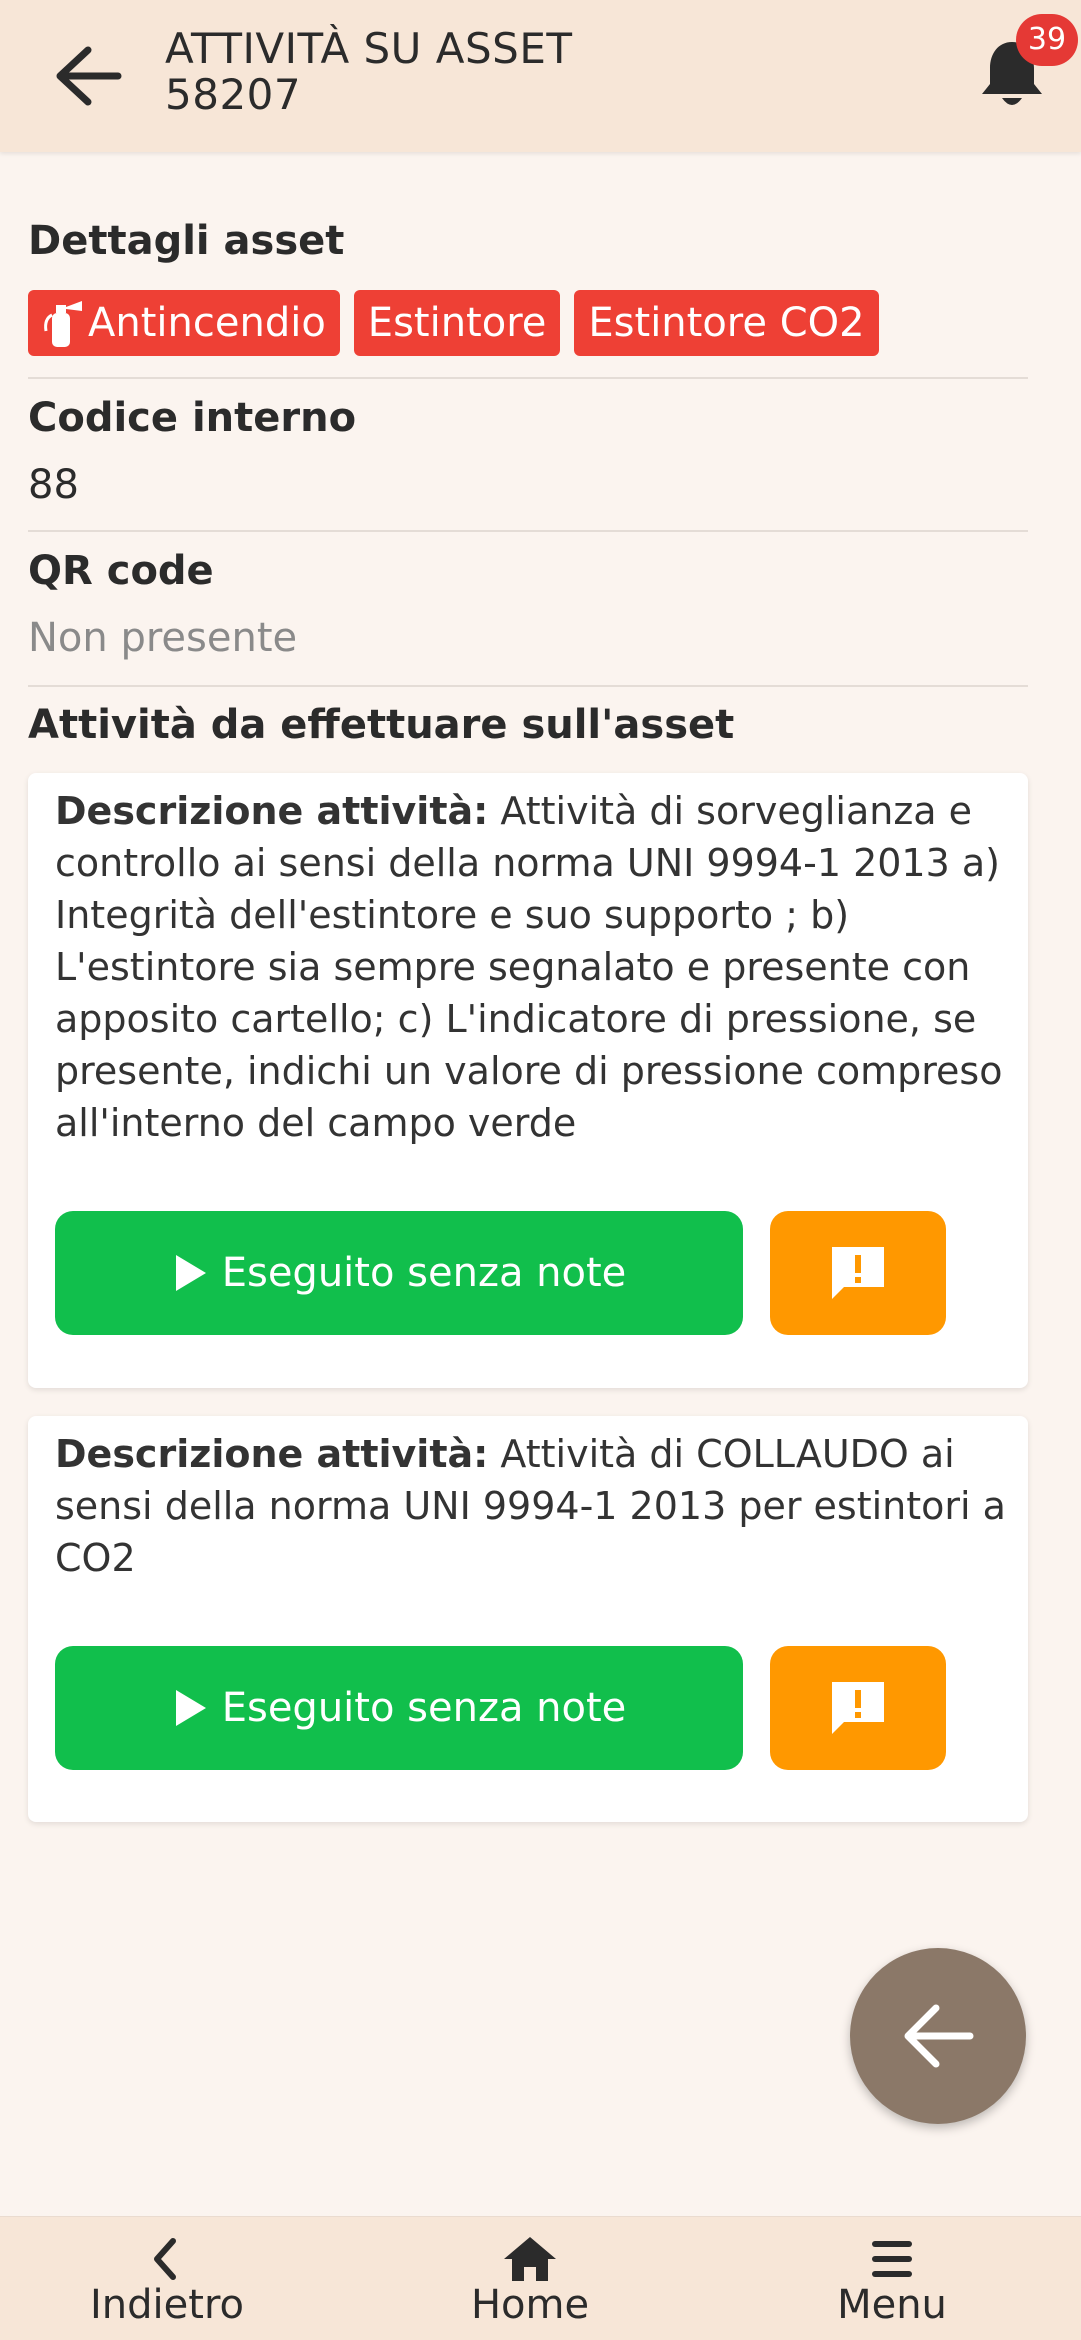 The width and height of the screenshot is (1081, 2340). I want to click on hamburger-menu-icon, so click(892, 2259).